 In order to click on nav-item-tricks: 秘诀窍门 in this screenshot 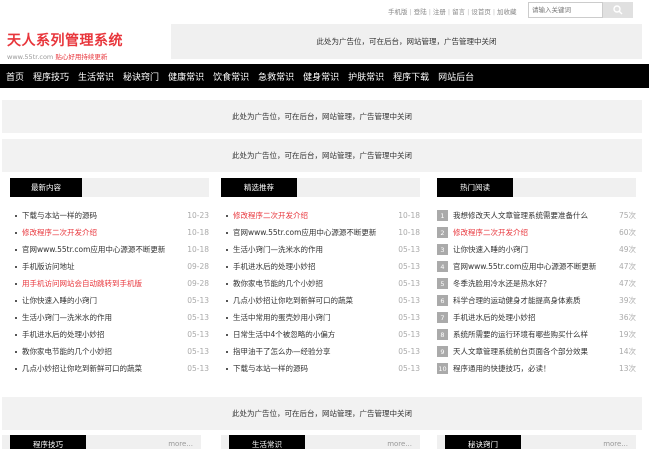, I will do `click(141, 76)`.